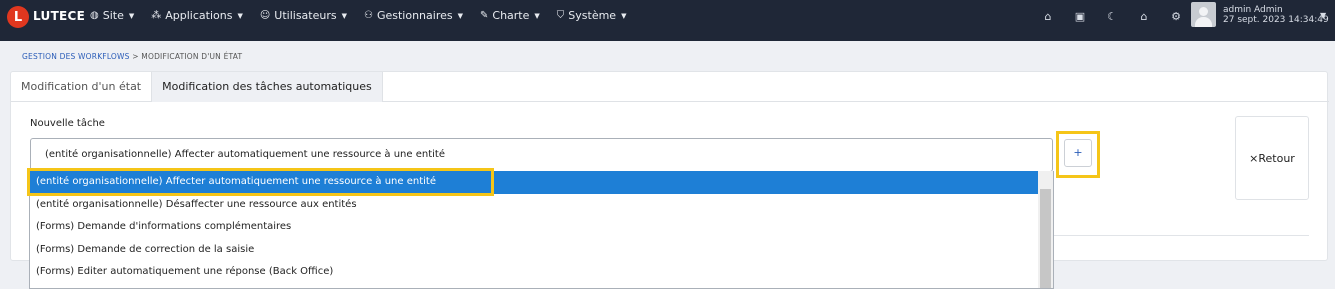  What do you see at coordinates (267, 87) in the screenshot?
I see `tab-taches-automatiques: Modification des tâches automatiques` at bounding box center [267, 87].